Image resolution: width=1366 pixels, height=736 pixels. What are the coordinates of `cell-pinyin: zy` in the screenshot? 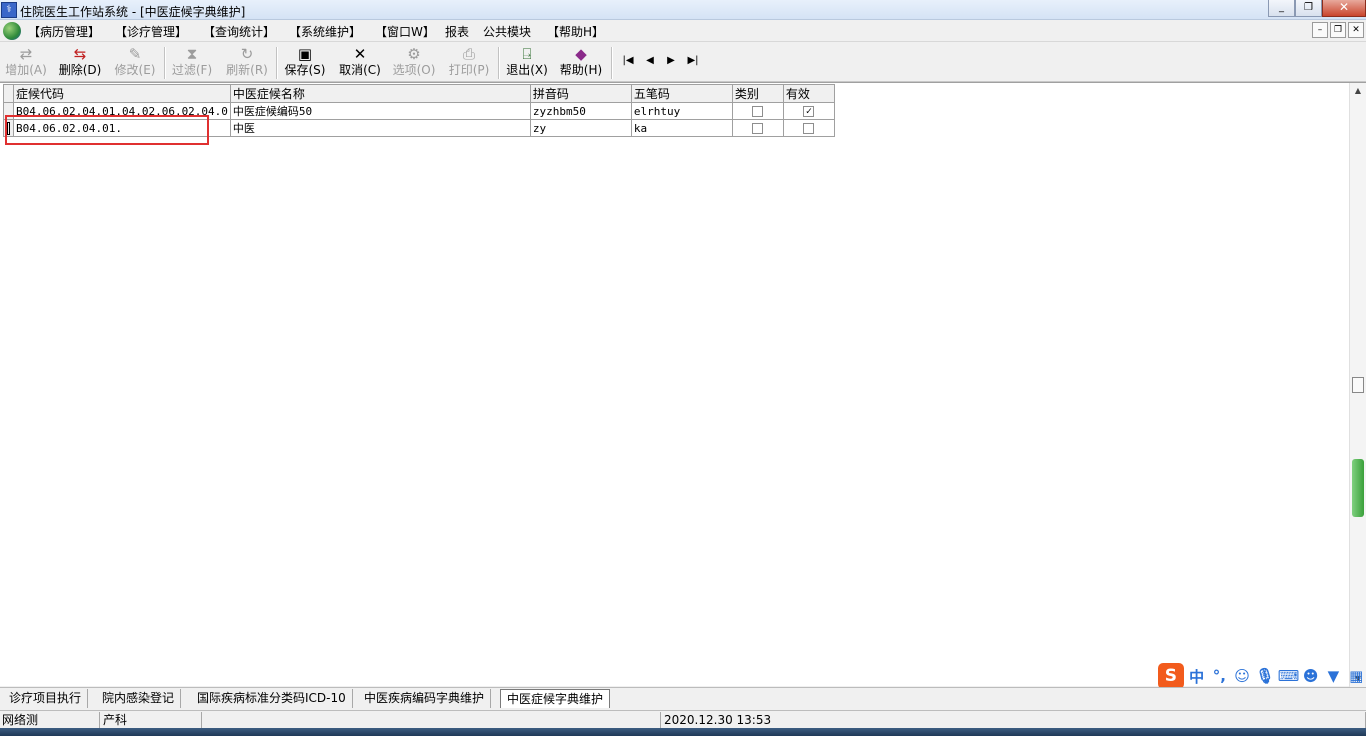 It's located at (580, 128).